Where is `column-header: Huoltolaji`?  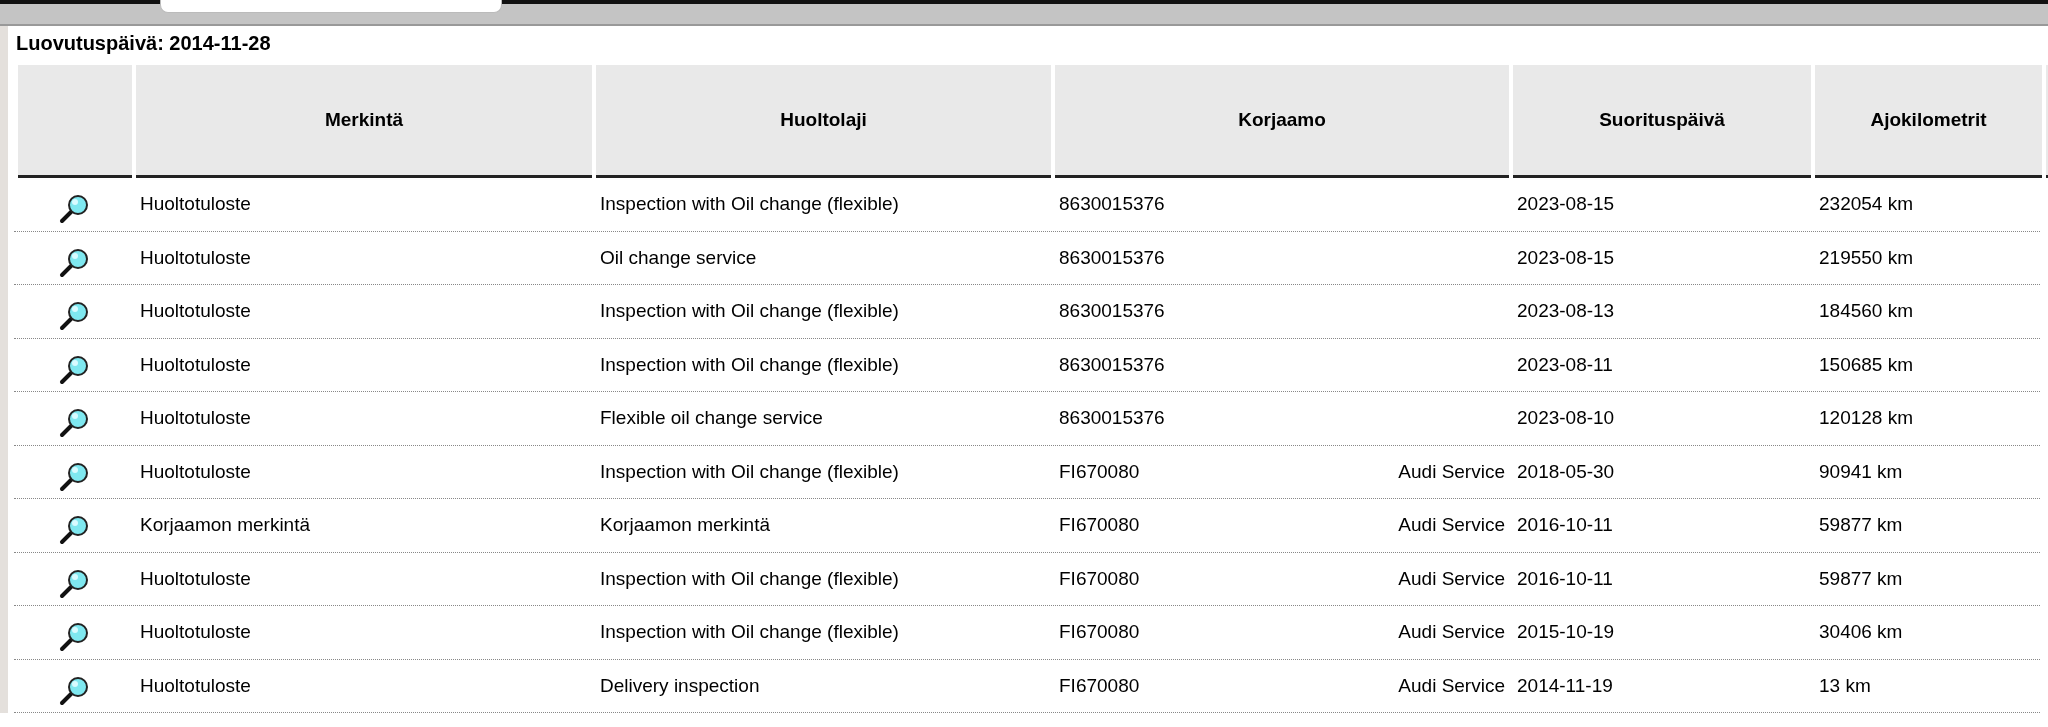
column-header: Huoltolaji is located at coordinates (823, 121).